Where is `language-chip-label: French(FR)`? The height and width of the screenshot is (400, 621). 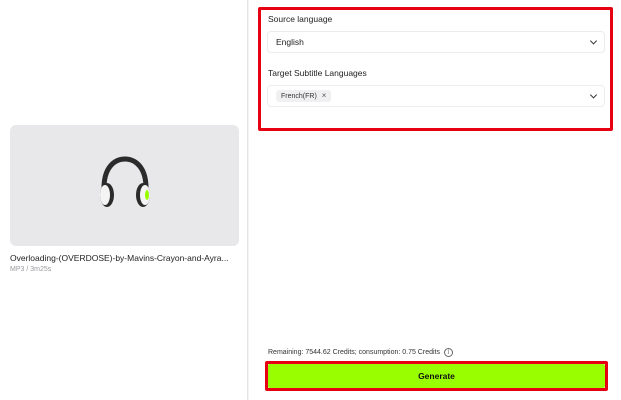
language-chip-label: French(FR) is located at coordinates (299, 96).